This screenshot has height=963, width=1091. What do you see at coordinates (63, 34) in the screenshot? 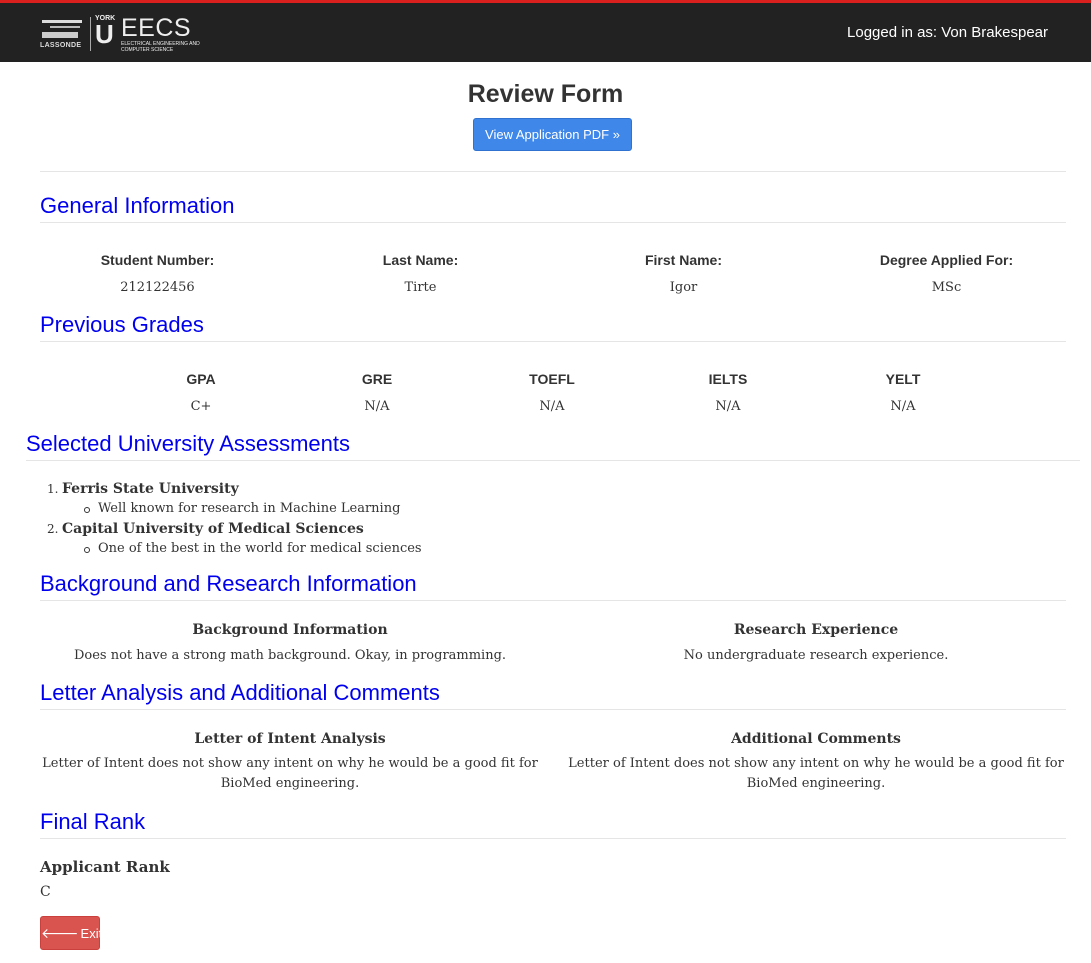
I see `lassonde-logo: LASSONDE` at bounding box center [63, 34].